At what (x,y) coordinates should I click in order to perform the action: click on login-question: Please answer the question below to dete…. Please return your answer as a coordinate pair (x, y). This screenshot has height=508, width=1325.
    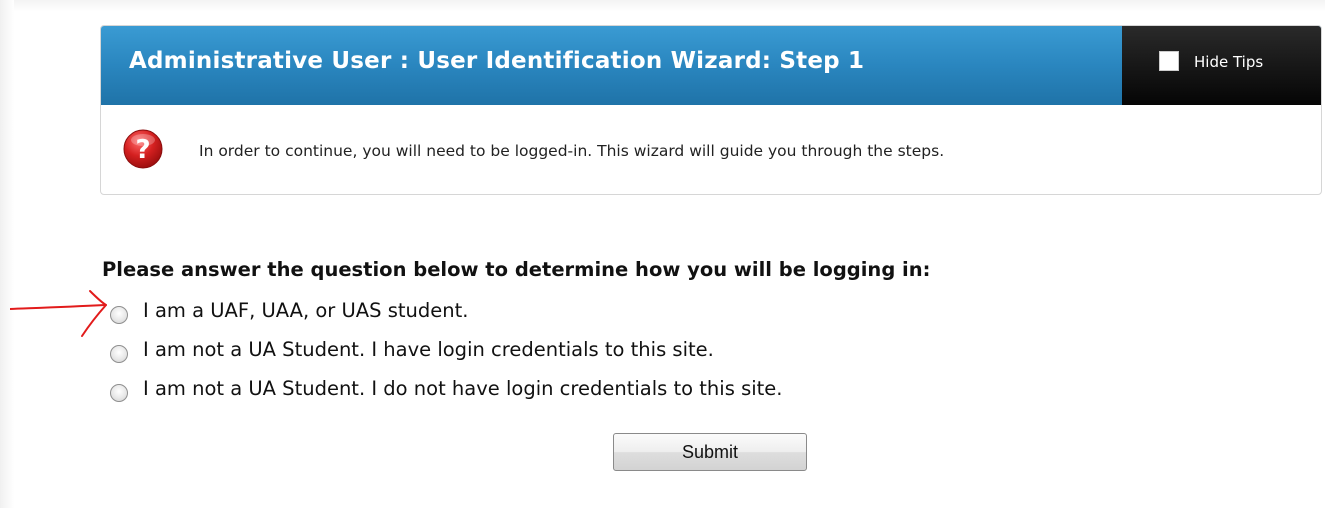
    Looking at the image, I should click on (516, 269).